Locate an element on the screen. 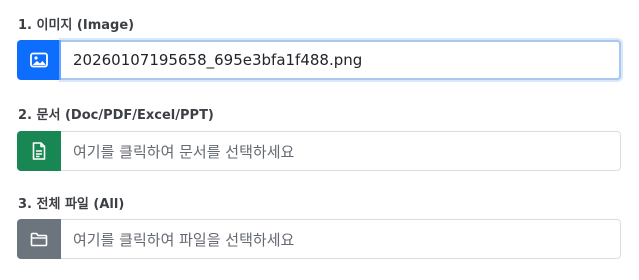 The width and height of the screenshot is (639, 280). all-files-upload-row: 여기를 클릭하여 파일을 선택하세요 is located at coordinates (319, 239).